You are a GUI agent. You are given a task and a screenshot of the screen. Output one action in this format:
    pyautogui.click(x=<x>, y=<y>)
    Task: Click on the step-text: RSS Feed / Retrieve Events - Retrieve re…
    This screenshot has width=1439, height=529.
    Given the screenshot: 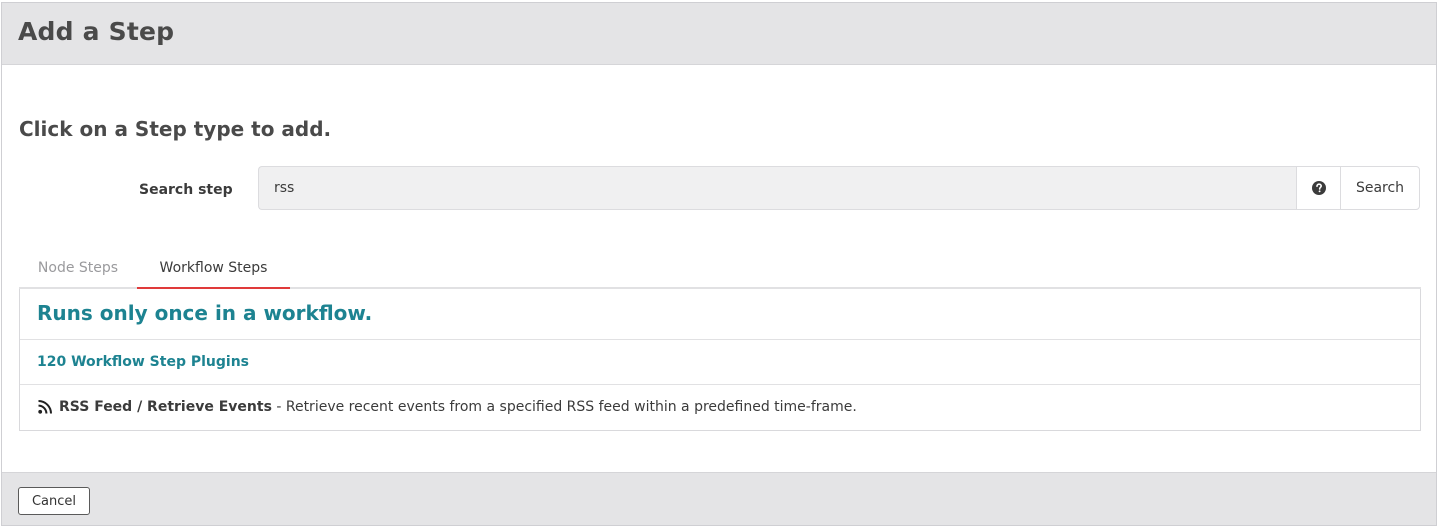 What is the action you would take?
    pyautogui.click(x=458, y=407)
    